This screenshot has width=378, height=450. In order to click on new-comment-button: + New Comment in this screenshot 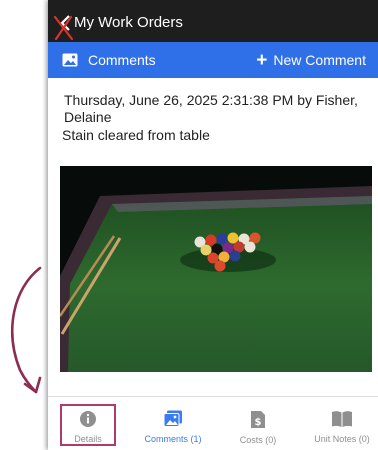, I will do `click(311, 60)`.